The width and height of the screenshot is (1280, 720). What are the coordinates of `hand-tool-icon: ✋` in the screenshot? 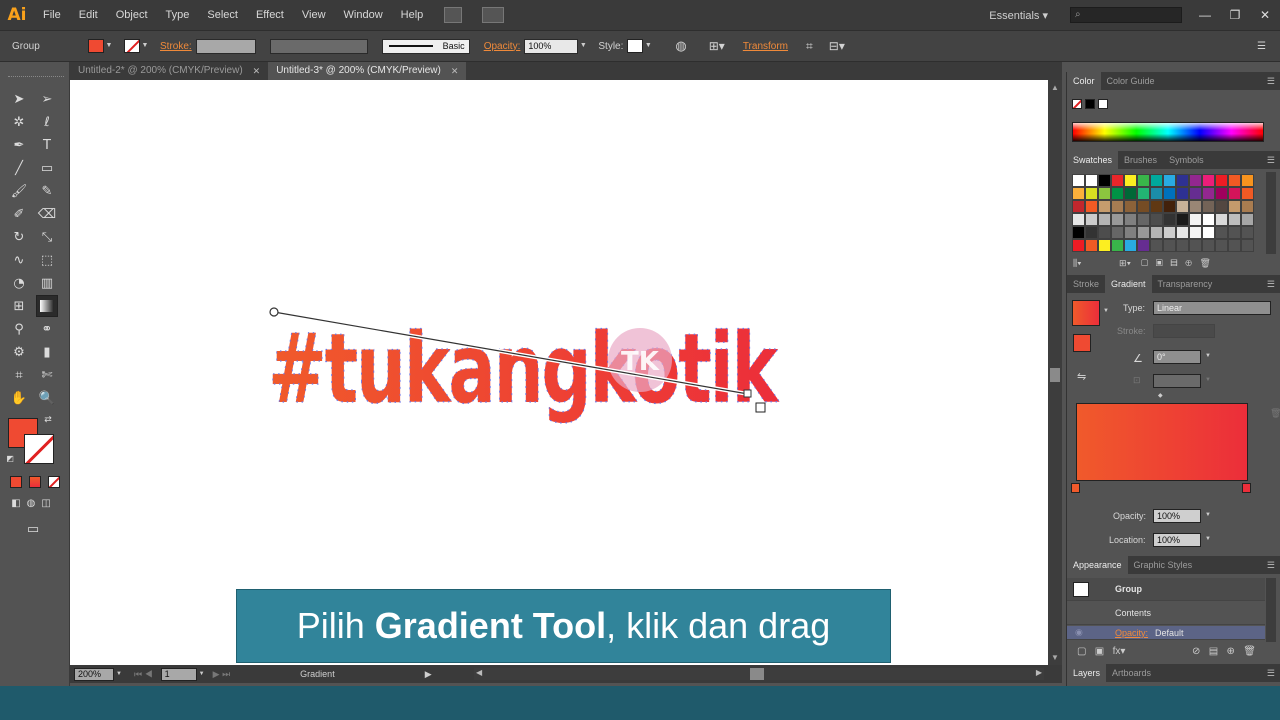 It's located at (19, 398).